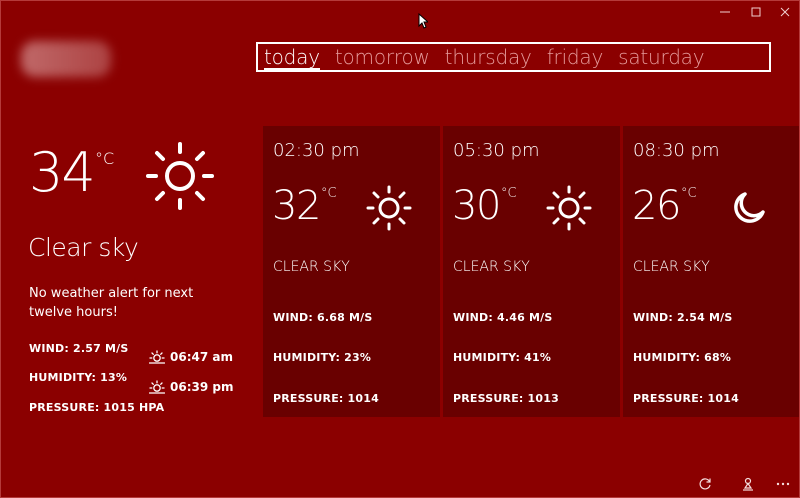 Image resolution: width=800 pixels, height=498 pixels. Describe the element at coordinates (157, 357) in the screenshot. I see `sunrise-icon` at that location.